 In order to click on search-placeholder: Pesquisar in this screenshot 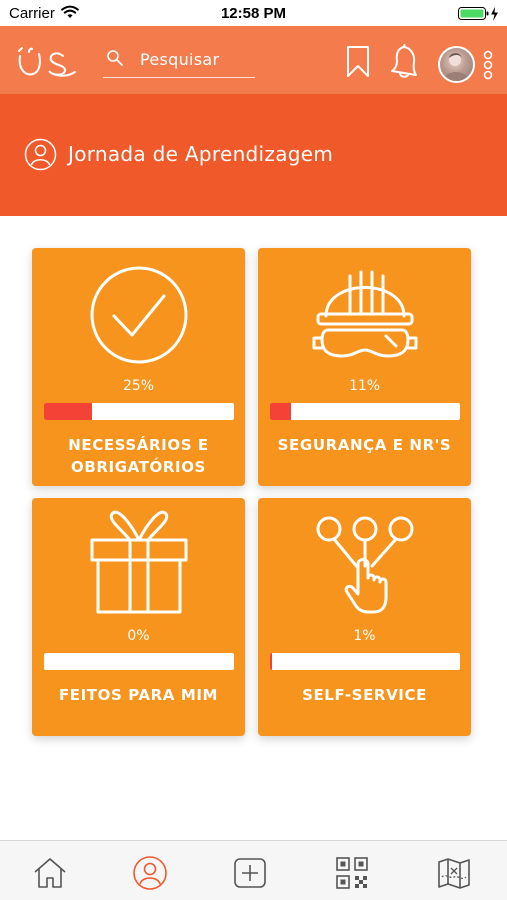, I will do `click(180, 59)`.